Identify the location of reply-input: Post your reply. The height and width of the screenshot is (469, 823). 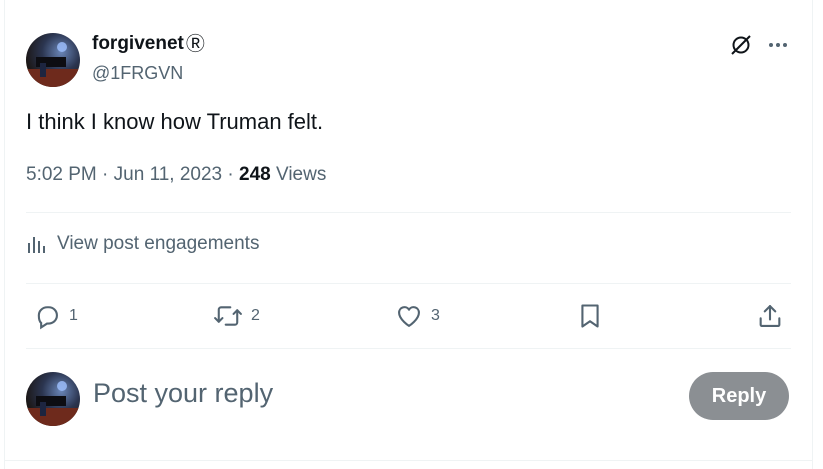
(183, 393).